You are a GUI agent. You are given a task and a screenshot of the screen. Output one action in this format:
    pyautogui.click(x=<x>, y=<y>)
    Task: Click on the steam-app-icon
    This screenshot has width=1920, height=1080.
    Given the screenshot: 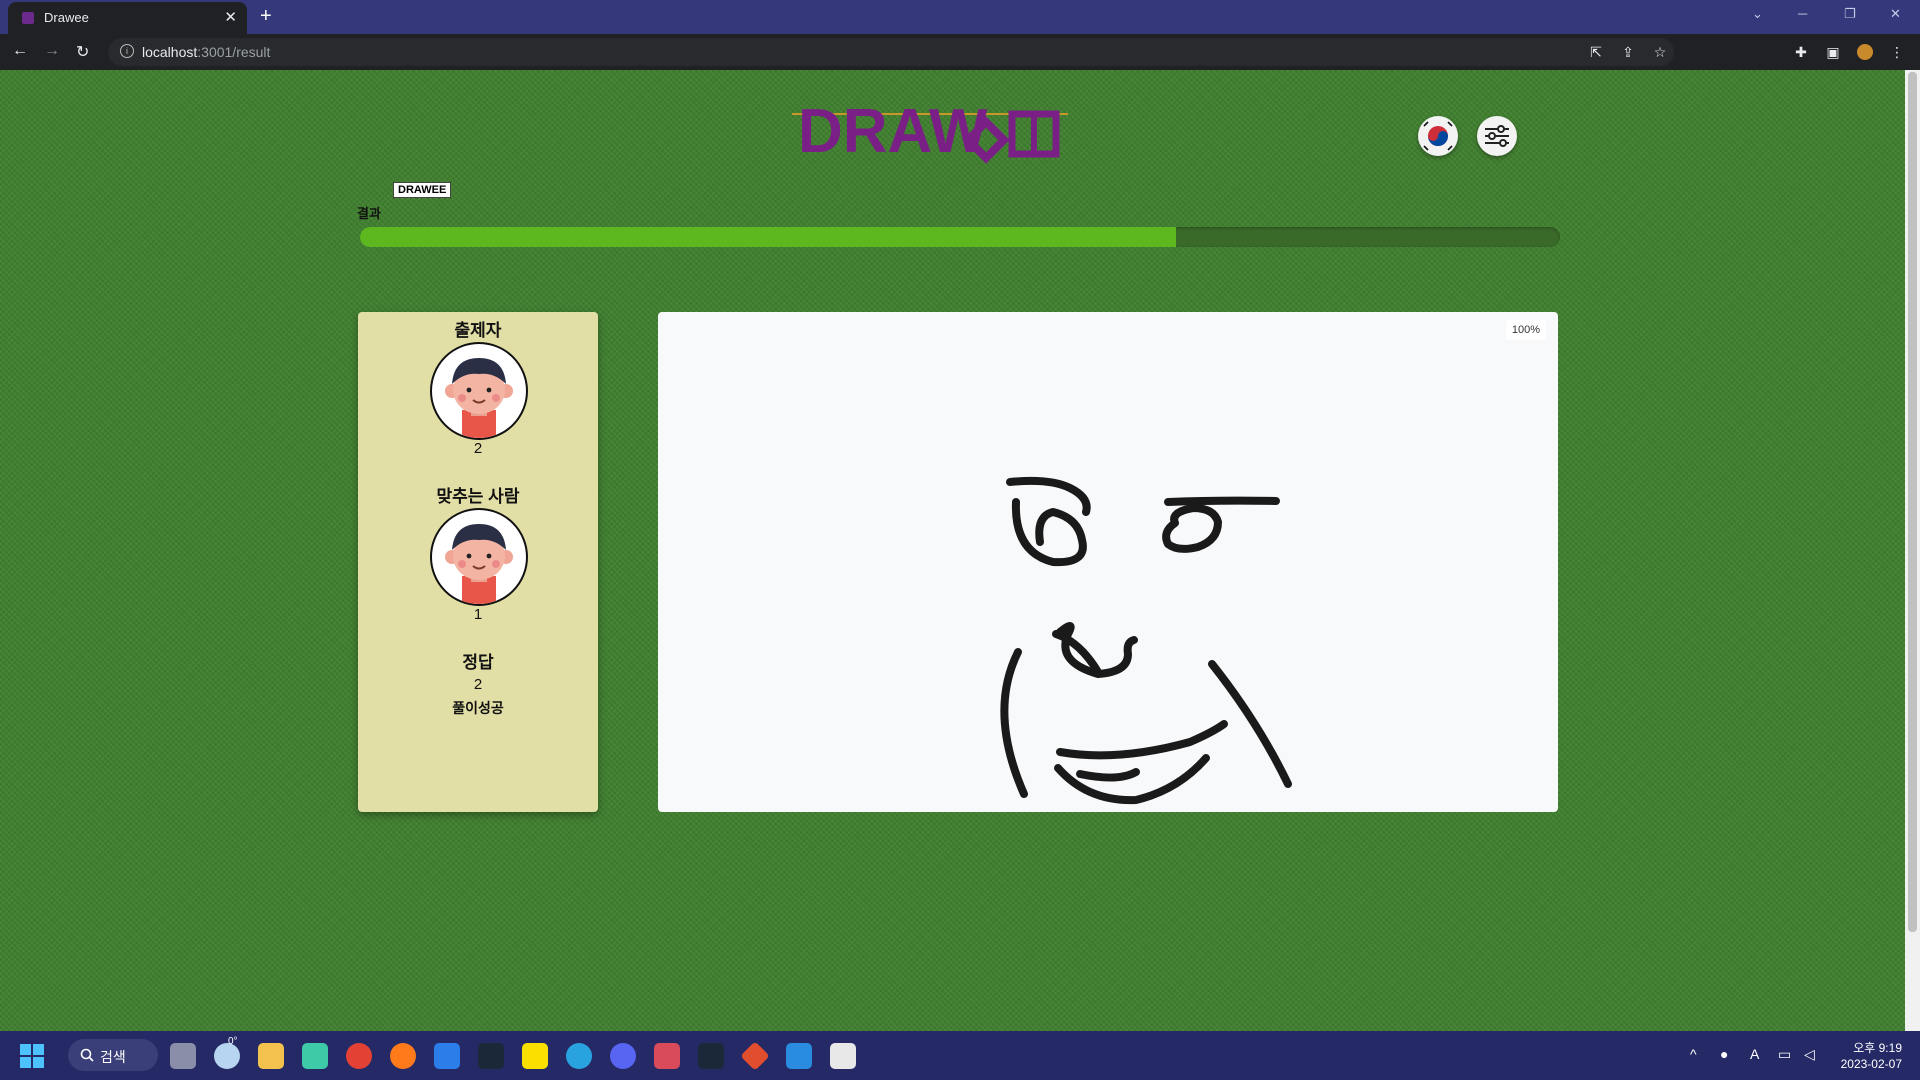 What is the action you would take?
    pyautogui.click(x=711, y=1056)
    